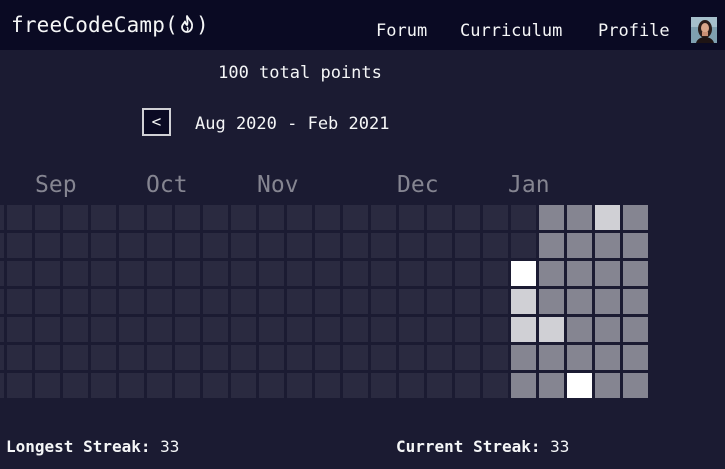 The width and height of the screenshot is (725, 469). What do you see at coordinates (704, 30) in the screenshot?
I see `avatar` at bounding box center [704, 30].